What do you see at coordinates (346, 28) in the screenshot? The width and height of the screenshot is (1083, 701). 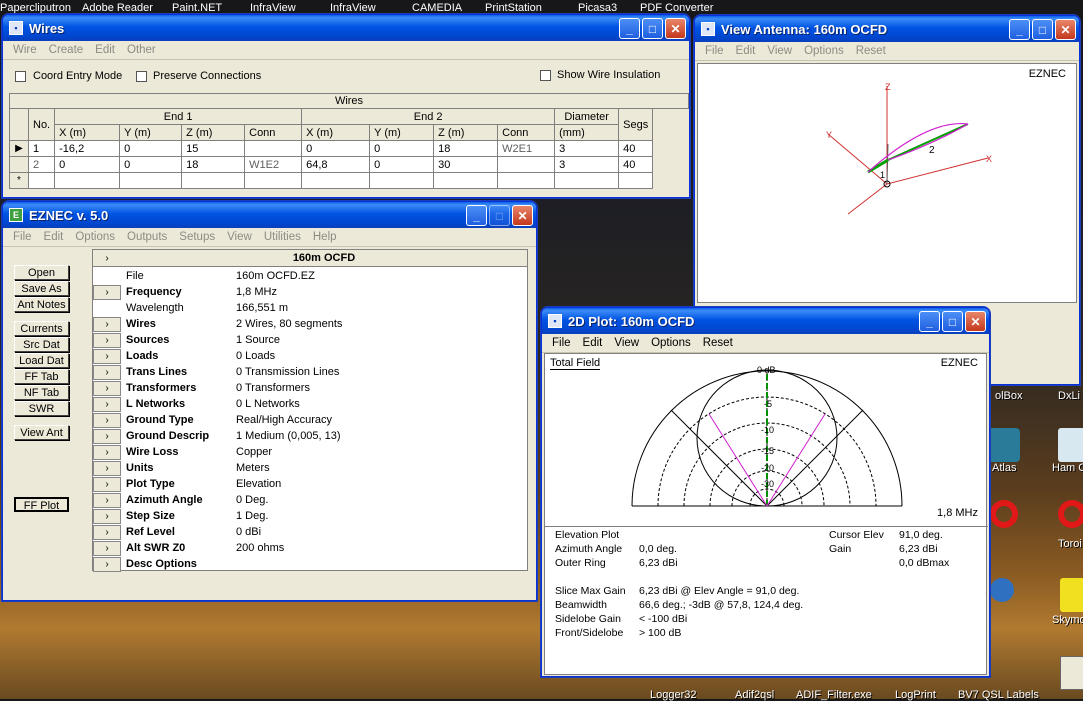 I see `wires-titlebar: ▪ Wires _ □ ✕` at bounding box center [346, 28].